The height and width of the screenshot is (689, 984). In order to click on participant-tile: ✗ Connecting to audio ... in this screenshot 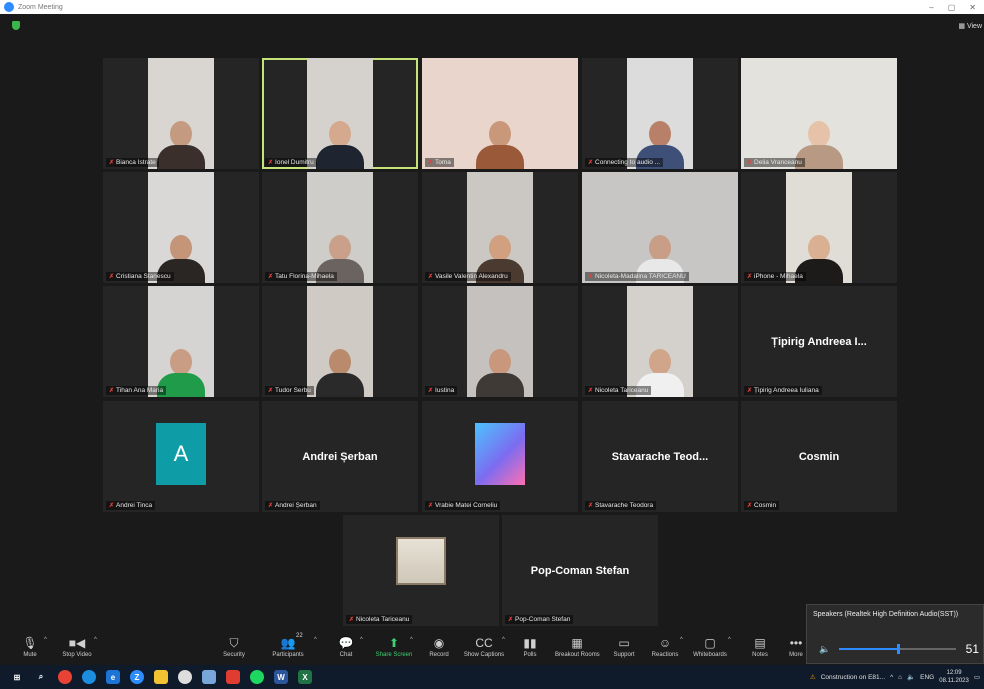, I will do `click(660, 113)`.